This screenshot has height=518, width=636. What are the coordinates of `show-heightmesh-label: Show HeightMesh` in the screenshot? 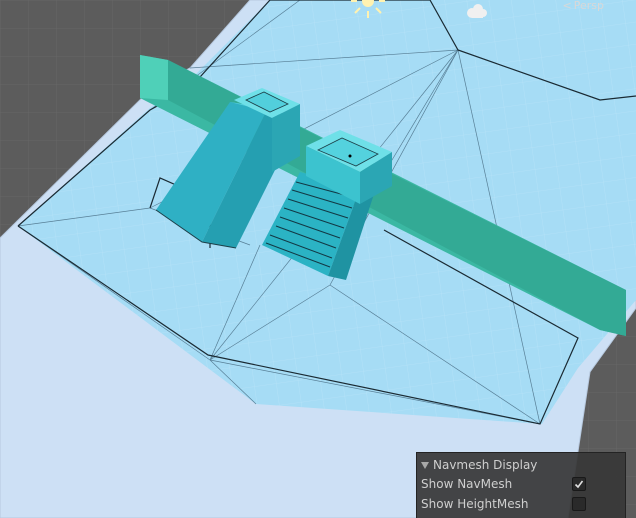 It's located at (475, 504).